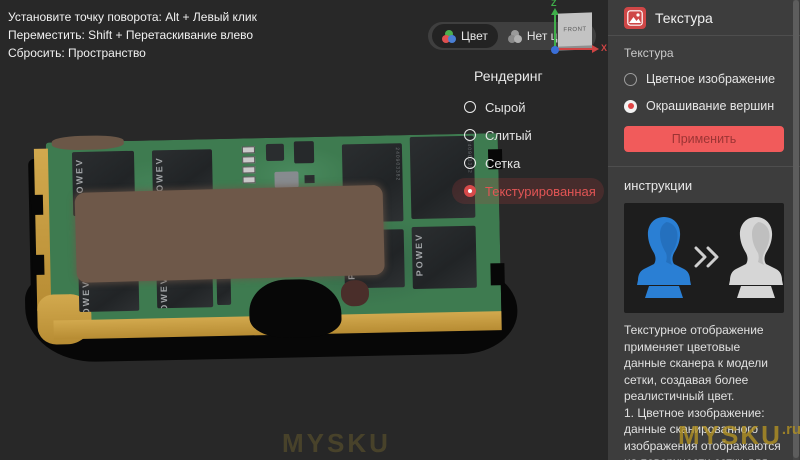 The image size is (800, 460). What do you see at coordinates (508, 135) in the screenshot?
I see `rendering-option-label: Слитый` at bounding box center [508, 135].